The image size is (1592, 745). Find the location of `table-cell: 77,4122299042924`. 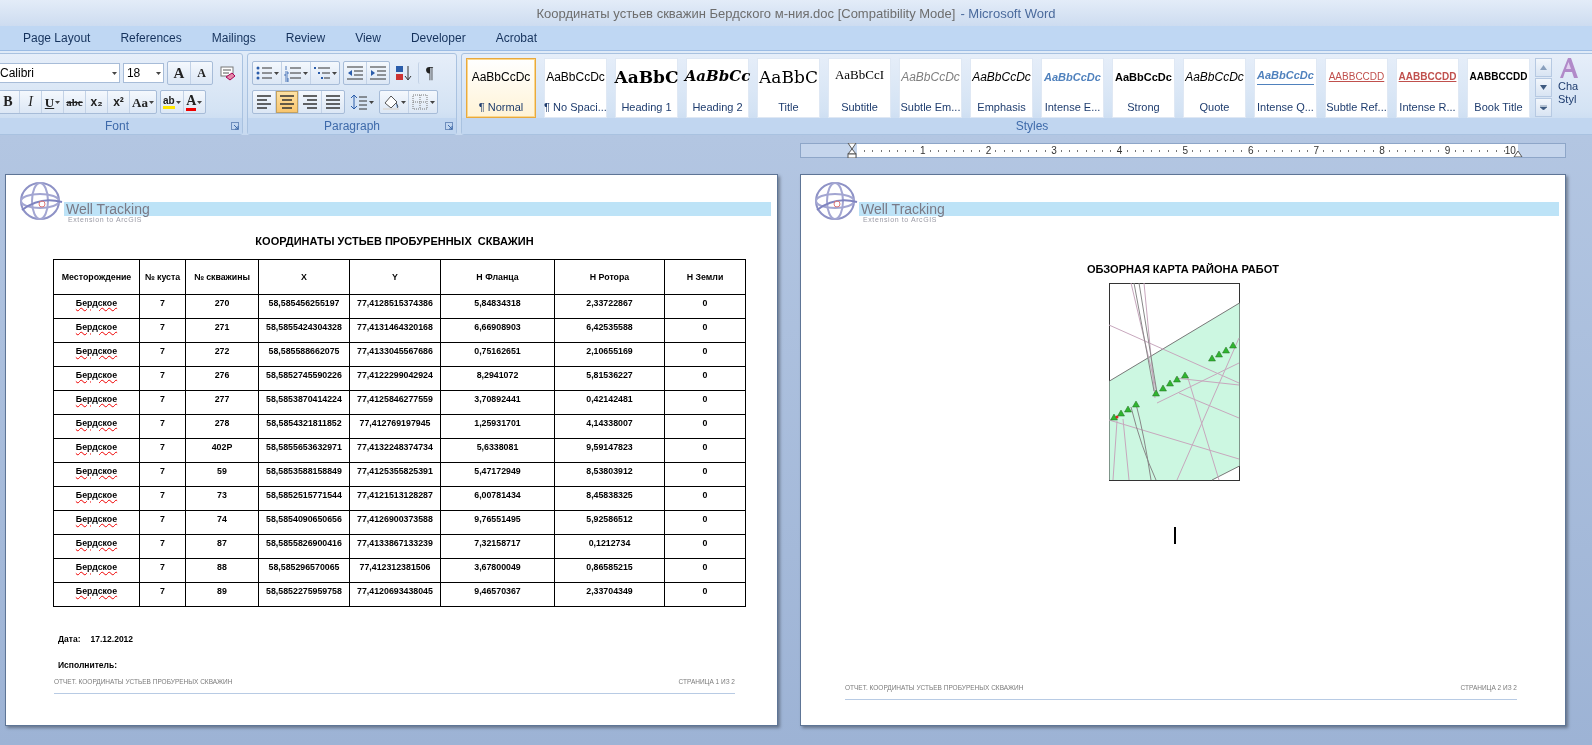

table-cell: 77,4122299042924 is located at coordinates (395, 378).